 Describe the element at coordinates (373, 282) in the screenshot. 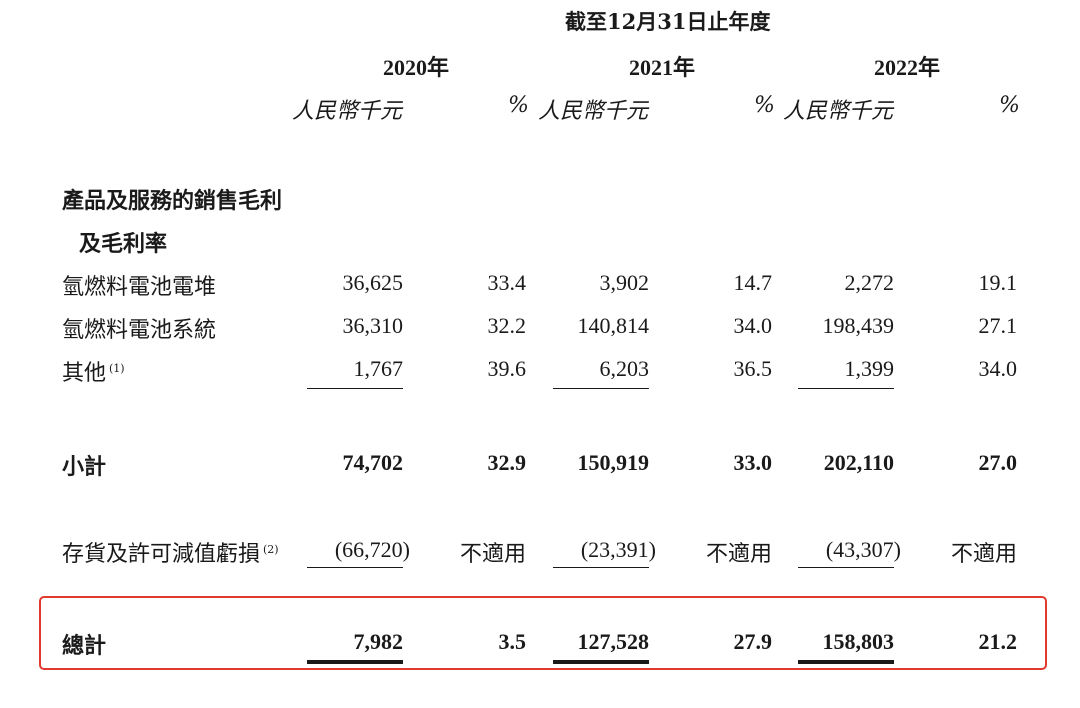

I see `cell-stack-2020-amount: 36,625` at that location.